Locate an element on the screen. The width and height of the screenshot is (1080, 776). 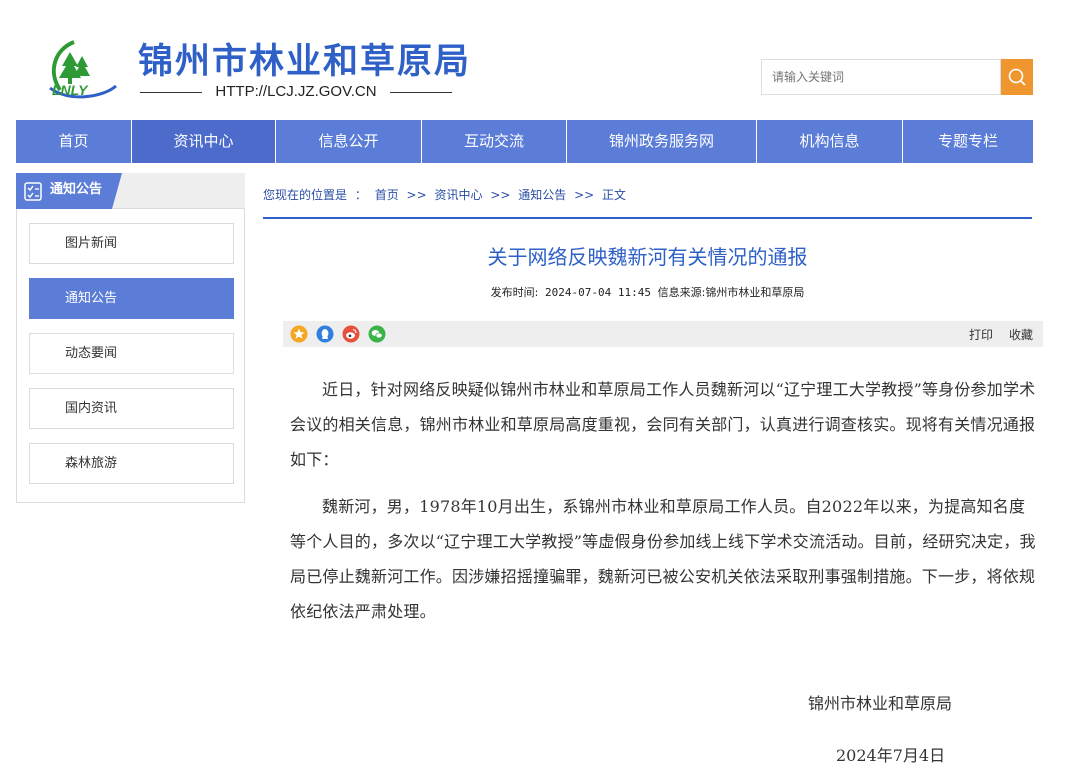
article-title: 关于网络反映魏新河有关情况的通报 is located at coordinates (647, 257).